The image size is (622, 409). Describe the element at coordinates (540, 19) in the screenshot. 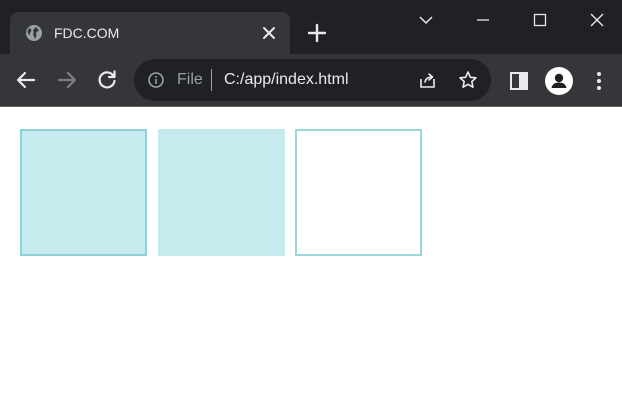

I see `maximize-icon` at that location.